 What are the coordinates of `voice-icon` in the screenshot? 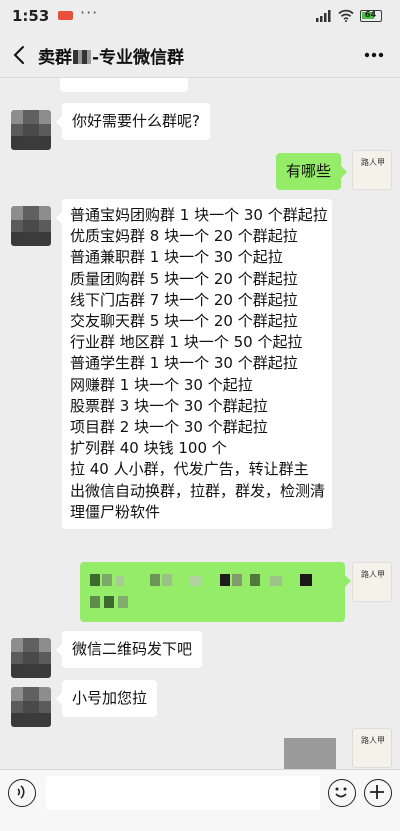 It's located at (22, 793).